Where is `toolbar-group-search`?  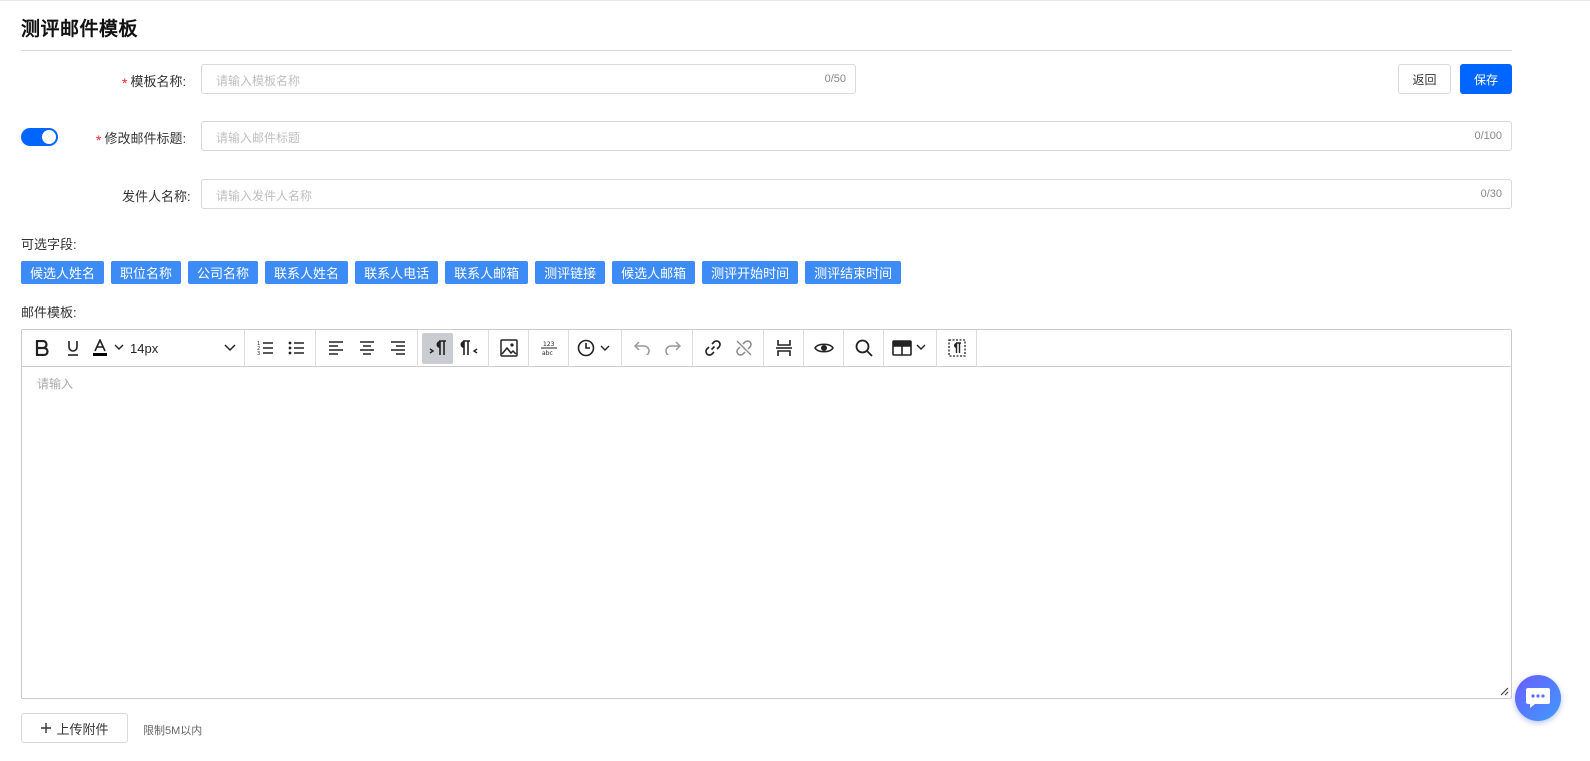 toolbar-group-search is located at coordinates (864, 348).